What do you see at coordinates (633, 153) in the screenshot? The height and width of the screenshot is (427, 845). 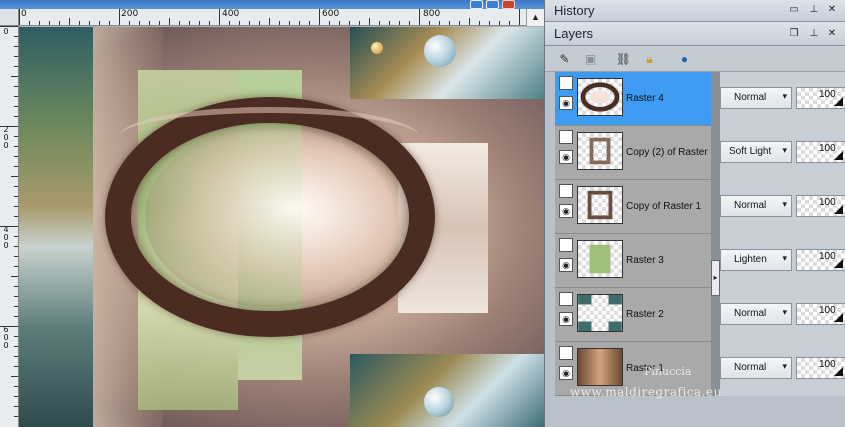 I see `layer-row-copy-2-raster-1: ◉ Copy (2) of Raster 1` at bounding box center [633, 153].